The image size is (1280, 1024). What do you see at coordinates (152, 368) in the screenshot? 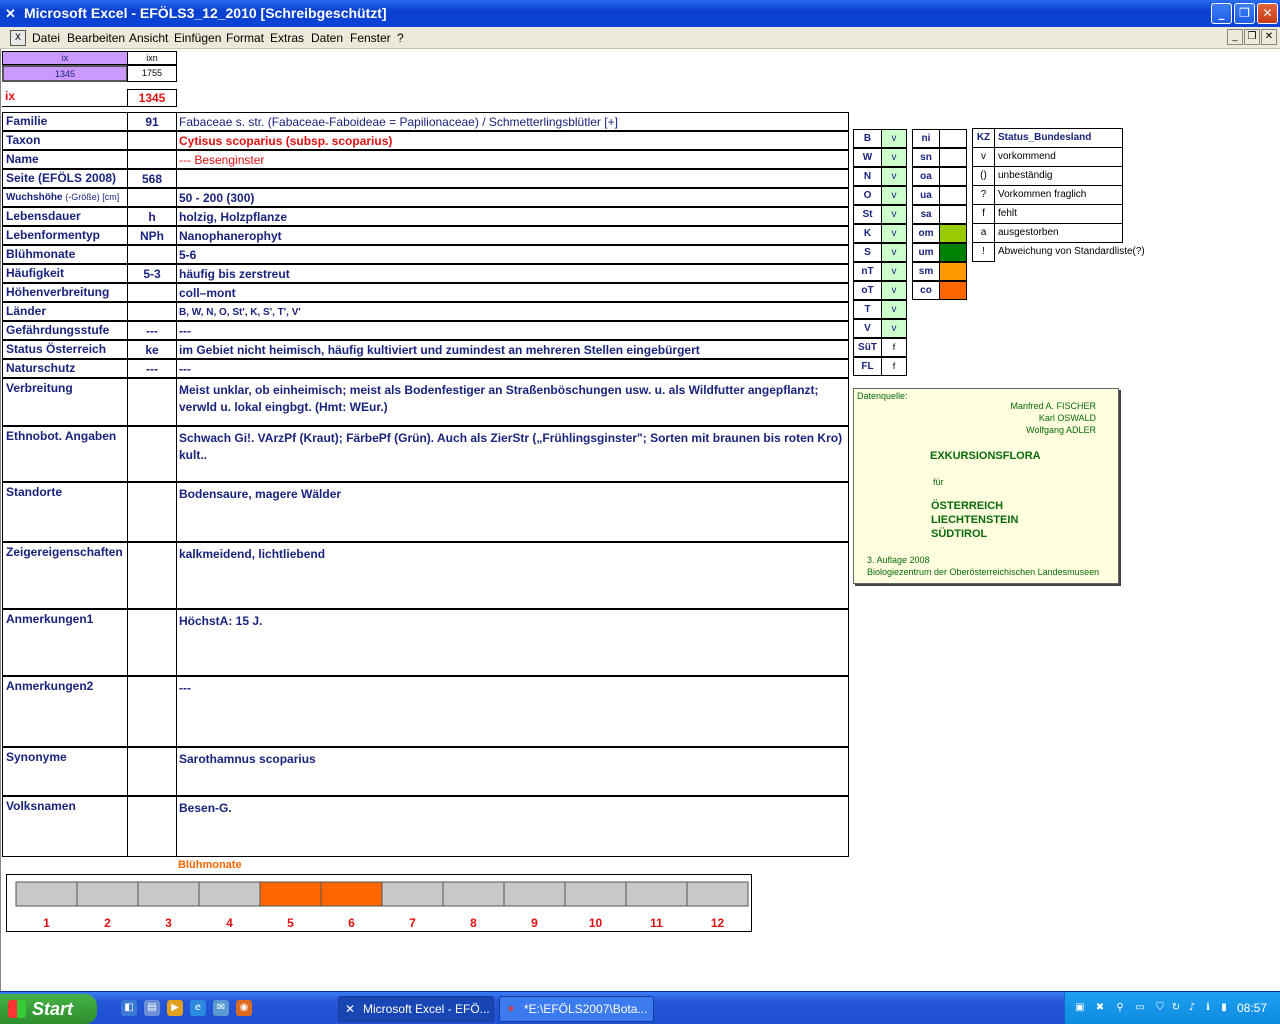
I see `field-code: ---` at bounding box center [152, 368].